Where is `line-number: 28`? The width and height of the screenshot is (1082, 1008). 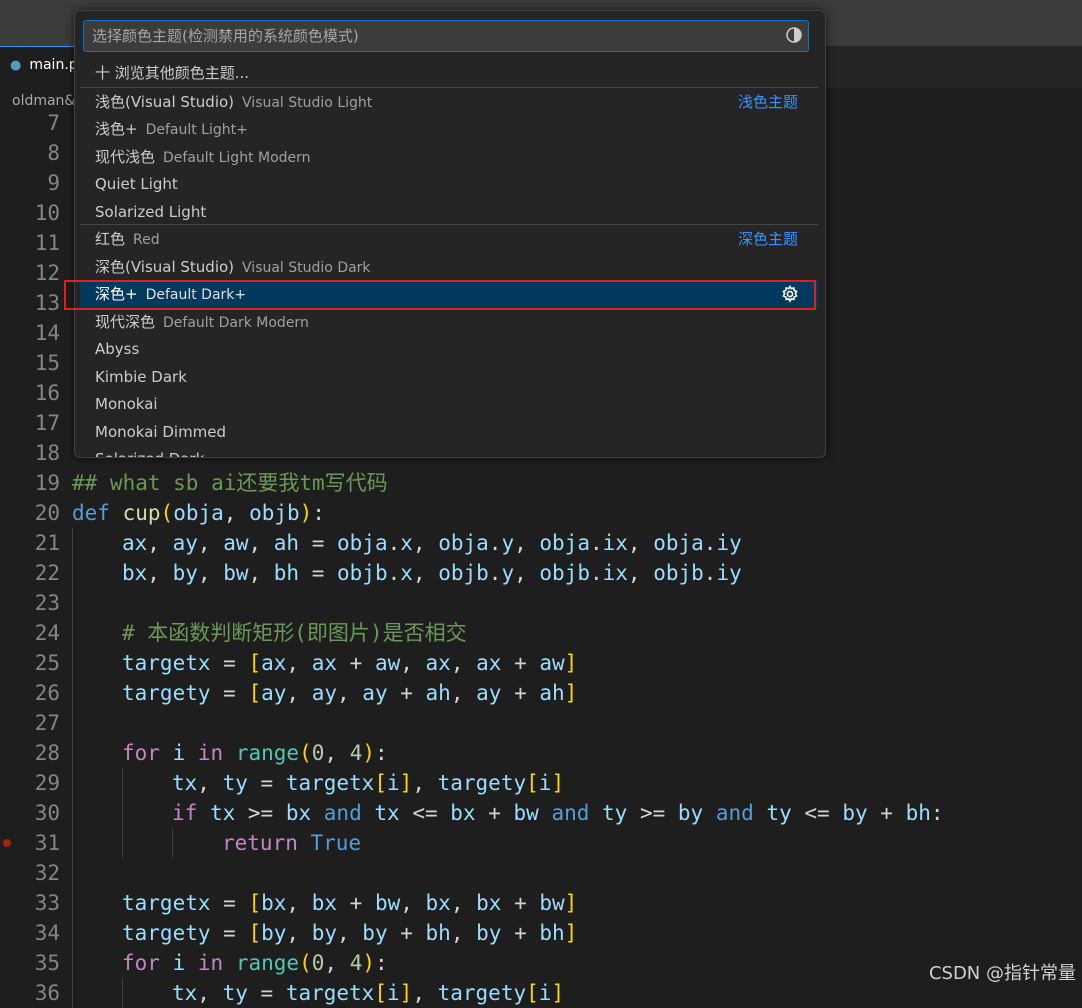
line-number: 28 is located at coordinates (47, 753).